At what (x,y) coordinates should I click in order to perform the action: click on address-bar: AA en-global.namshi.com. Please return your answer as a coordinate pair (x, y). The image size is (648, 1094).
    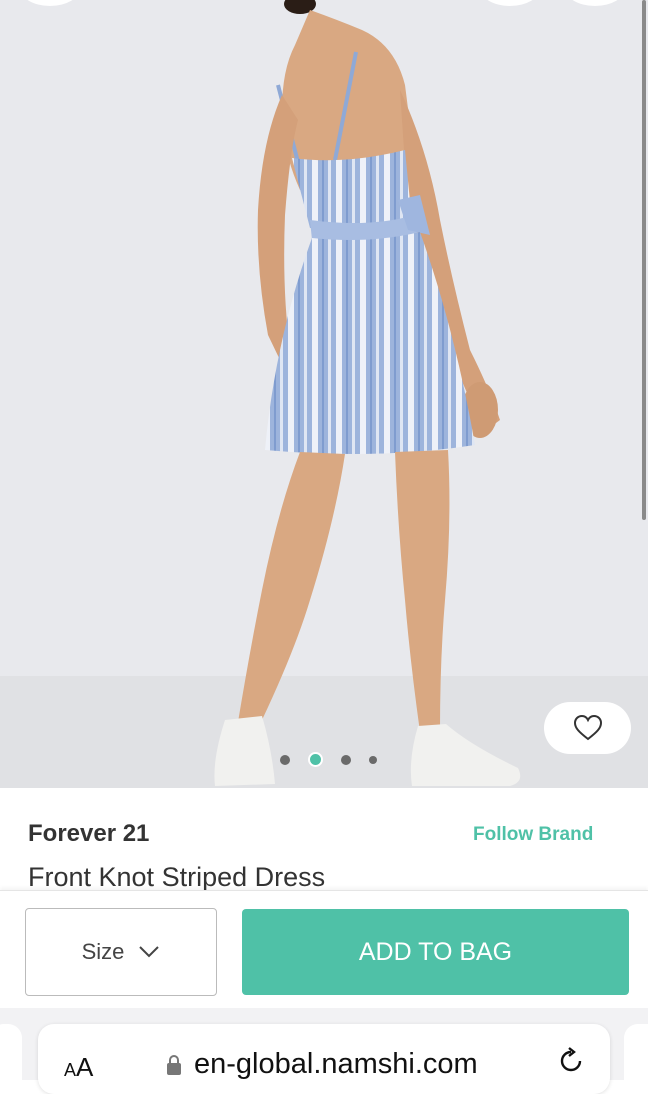
    Looking at the image, I should click on (324, 1059).